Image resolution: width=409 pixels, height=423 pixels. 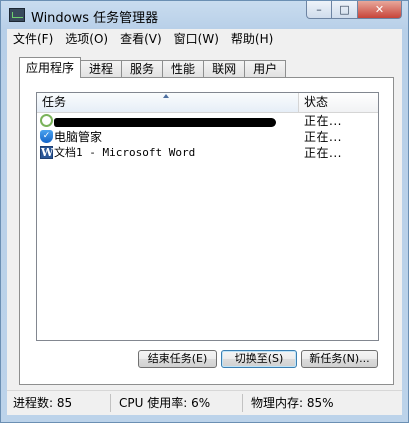 I want to click on menu-view: 查看(V), so click(x=141, y=39).